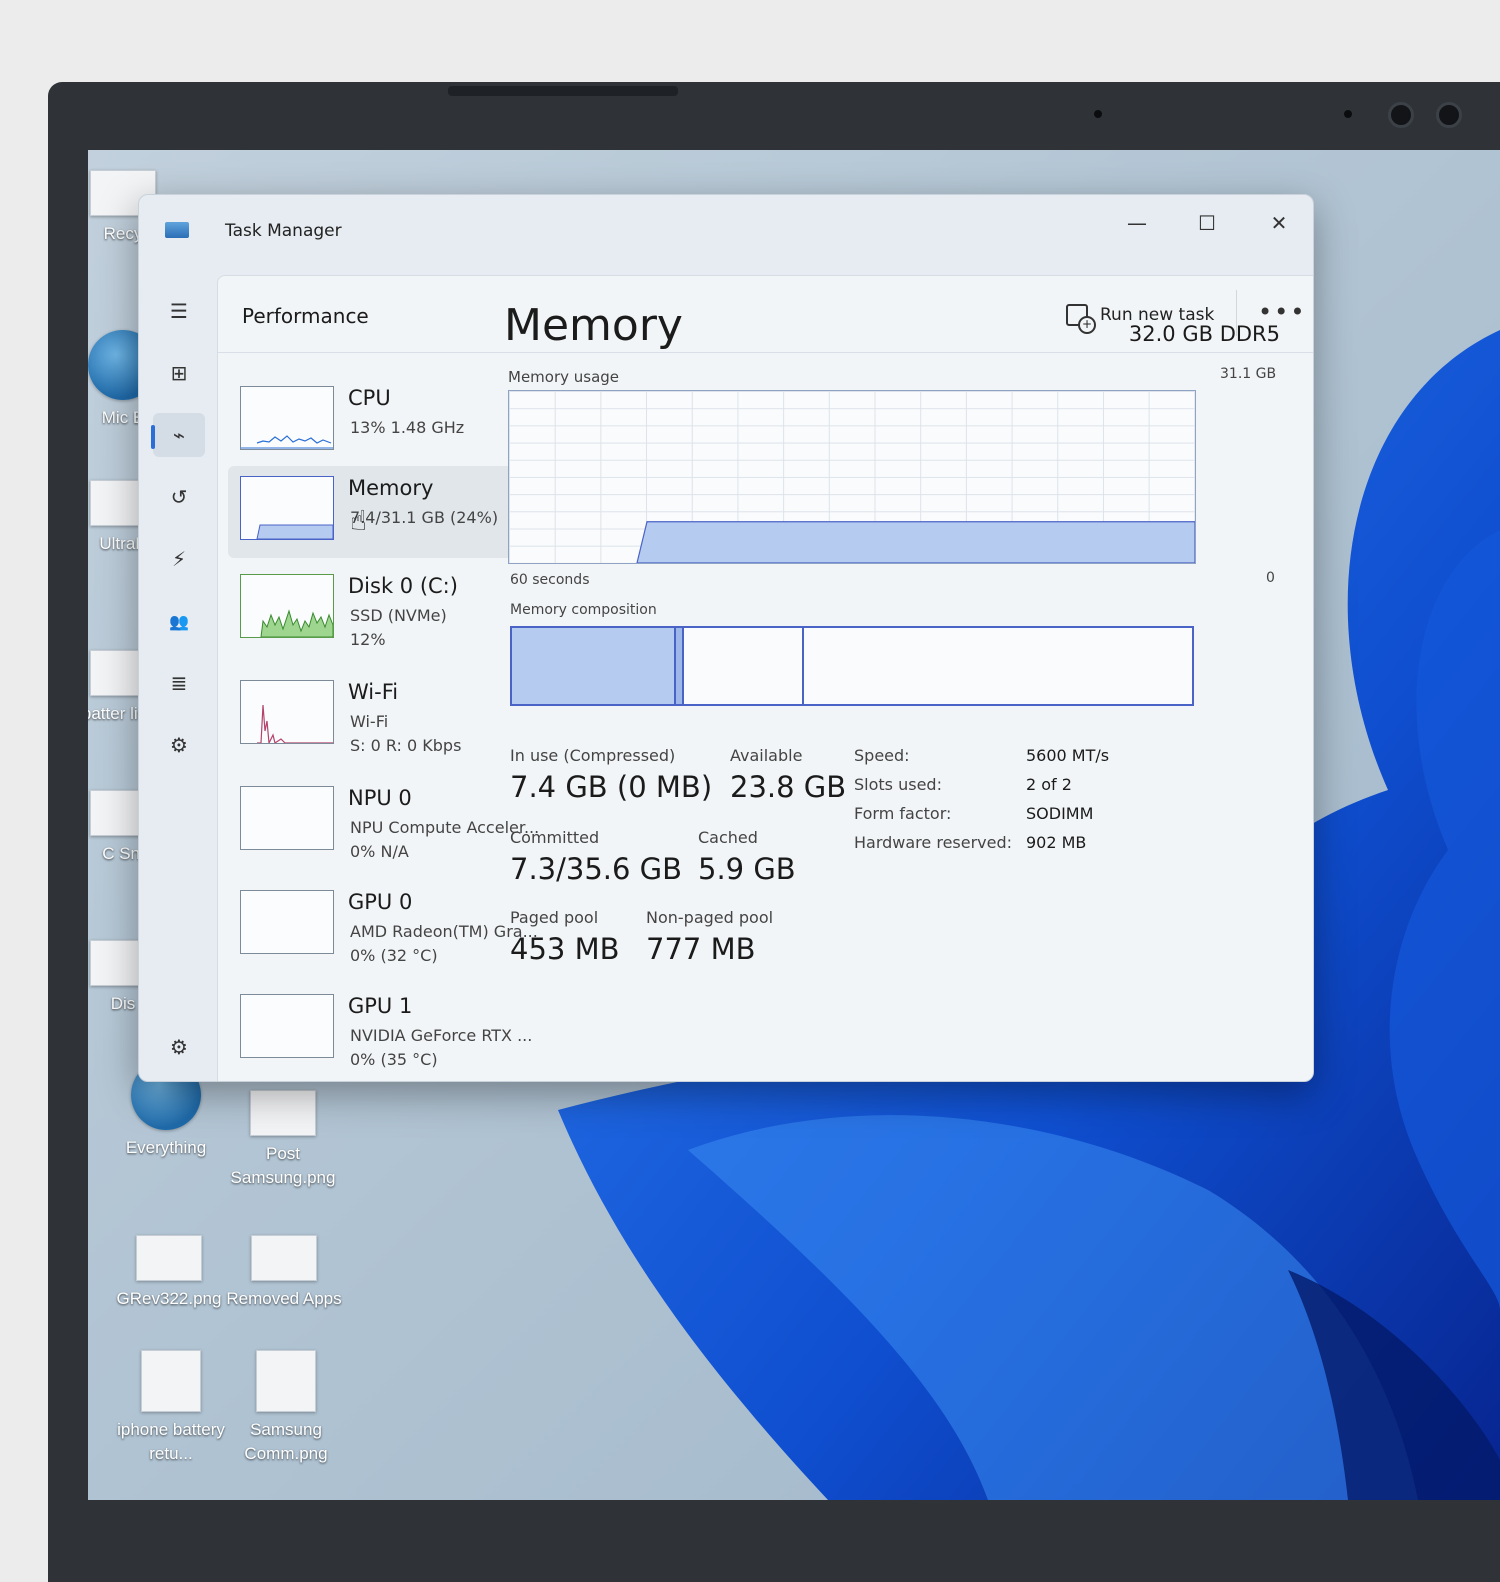 This screenshot has height=1582, width=1500. Describe the element at coordinates (898, 784) in the screenshot. I see `slots-used-label: Slots used:` at that location.